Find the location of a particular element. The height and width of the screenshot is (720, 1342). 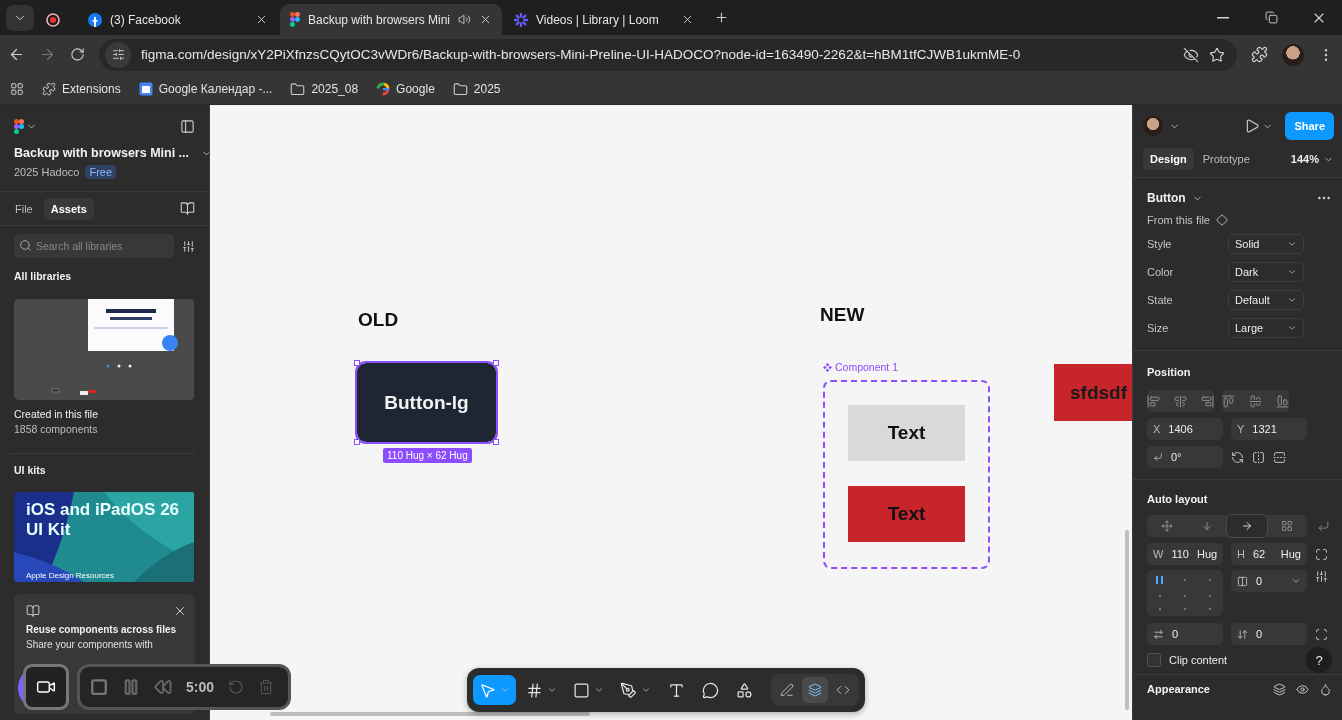

search-field: Search all libraries is located at coordinates (94, 246).